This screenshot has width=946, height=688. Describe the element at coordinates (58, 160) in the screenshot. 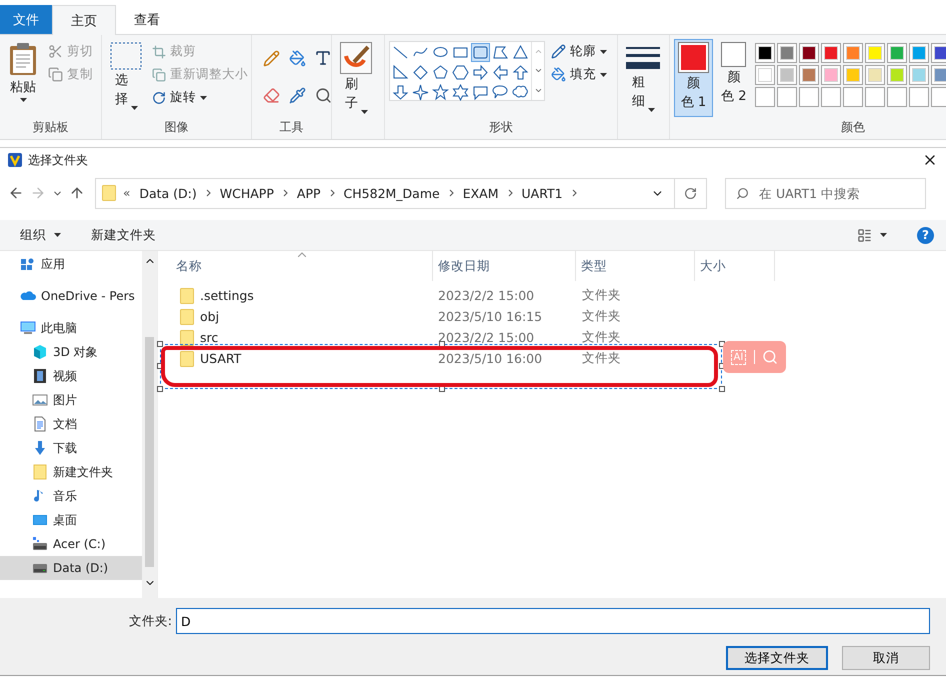

I see `window-title: 选择文件夹` at that location.